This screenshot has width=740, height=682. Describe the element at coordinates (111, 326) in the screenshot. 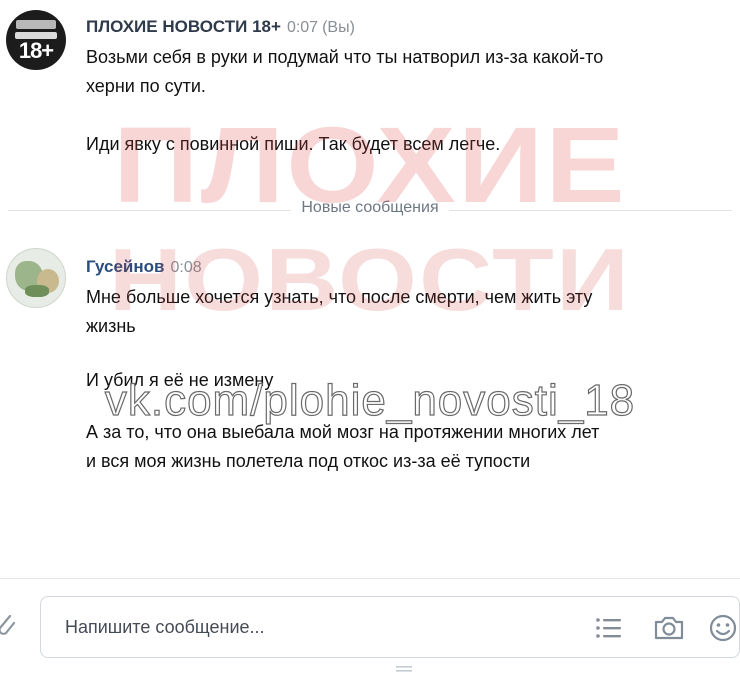

I see `message-text-line: жизнь` at that location.